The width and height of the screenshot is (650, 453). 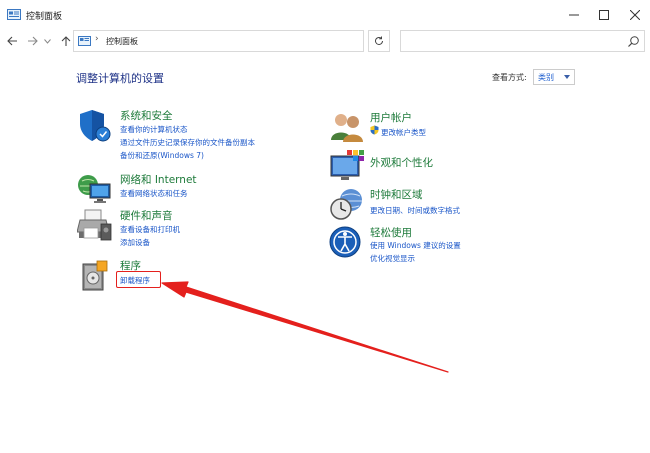 I want to click on clock-globe-icon, so click(x=346, y=204).